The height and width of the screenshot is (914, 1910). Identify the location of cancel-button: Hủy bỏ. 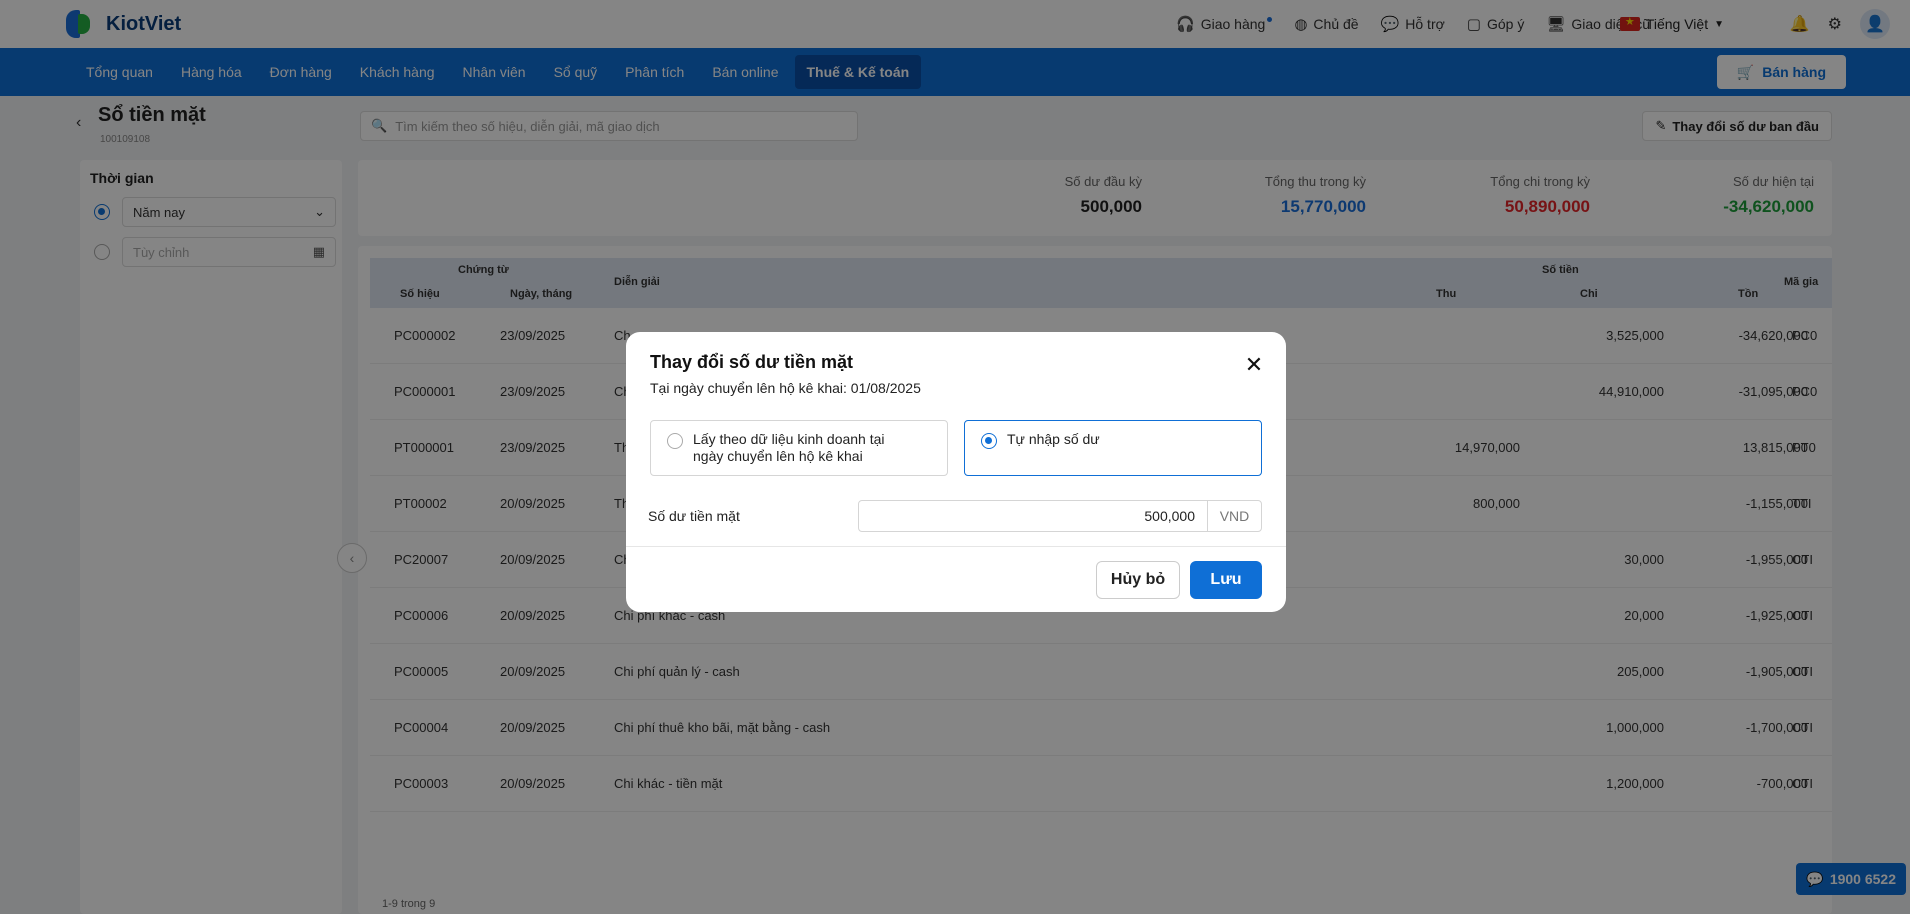
(1138, 580).